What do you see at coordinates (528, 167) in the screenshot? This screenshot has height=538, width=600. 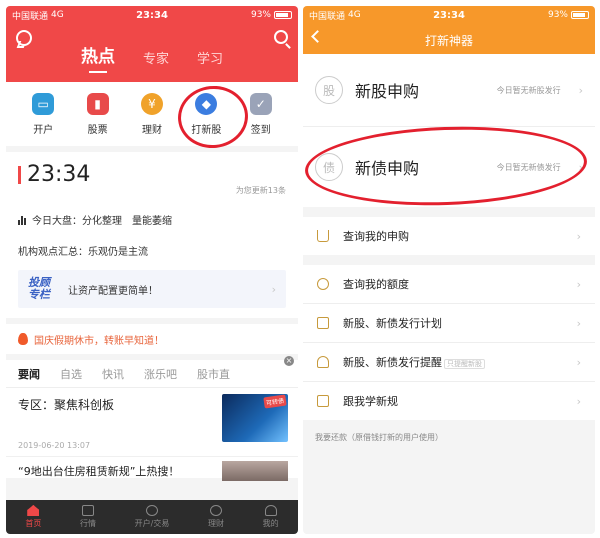 I see `item-hint: 今日暂无新债发行` at bounding box center [528, 167].